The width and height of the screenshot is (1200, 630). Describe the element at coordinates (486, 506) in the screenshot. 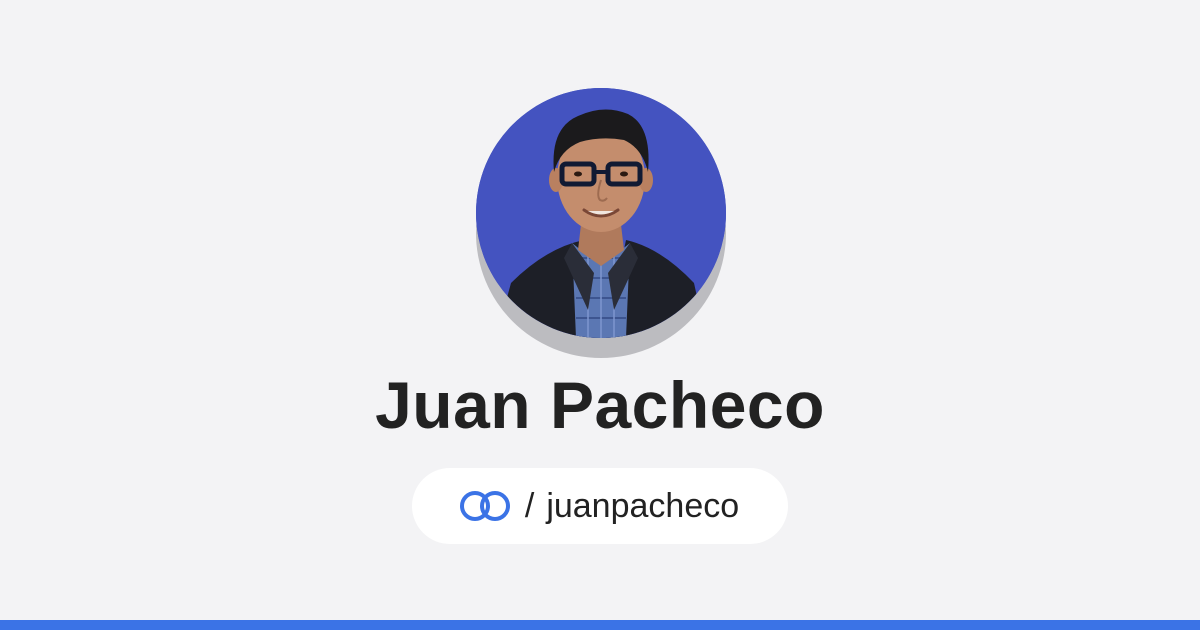

I see `linked-rings-icon` at that location.